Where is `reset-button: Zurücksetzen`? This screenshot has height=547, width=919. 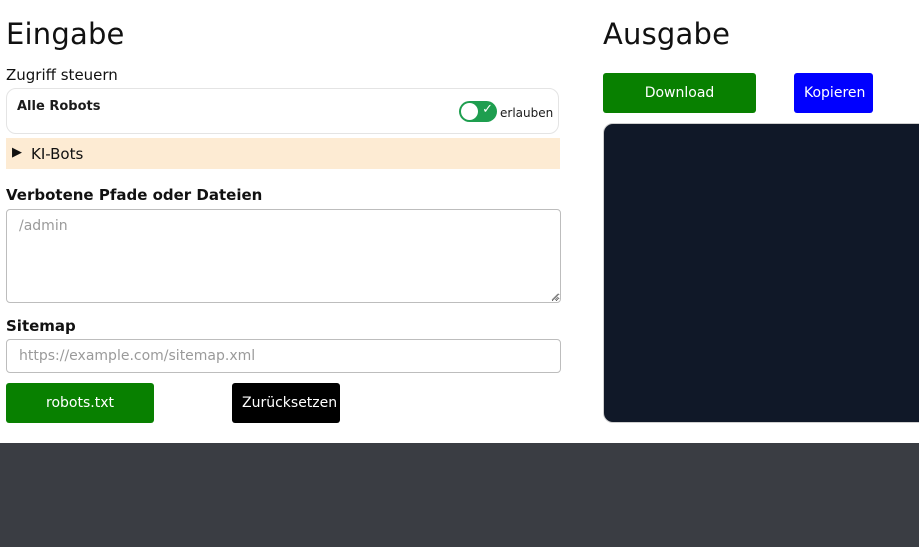 reset-button: Zurücksetzen is located at coordinates (286, 403).